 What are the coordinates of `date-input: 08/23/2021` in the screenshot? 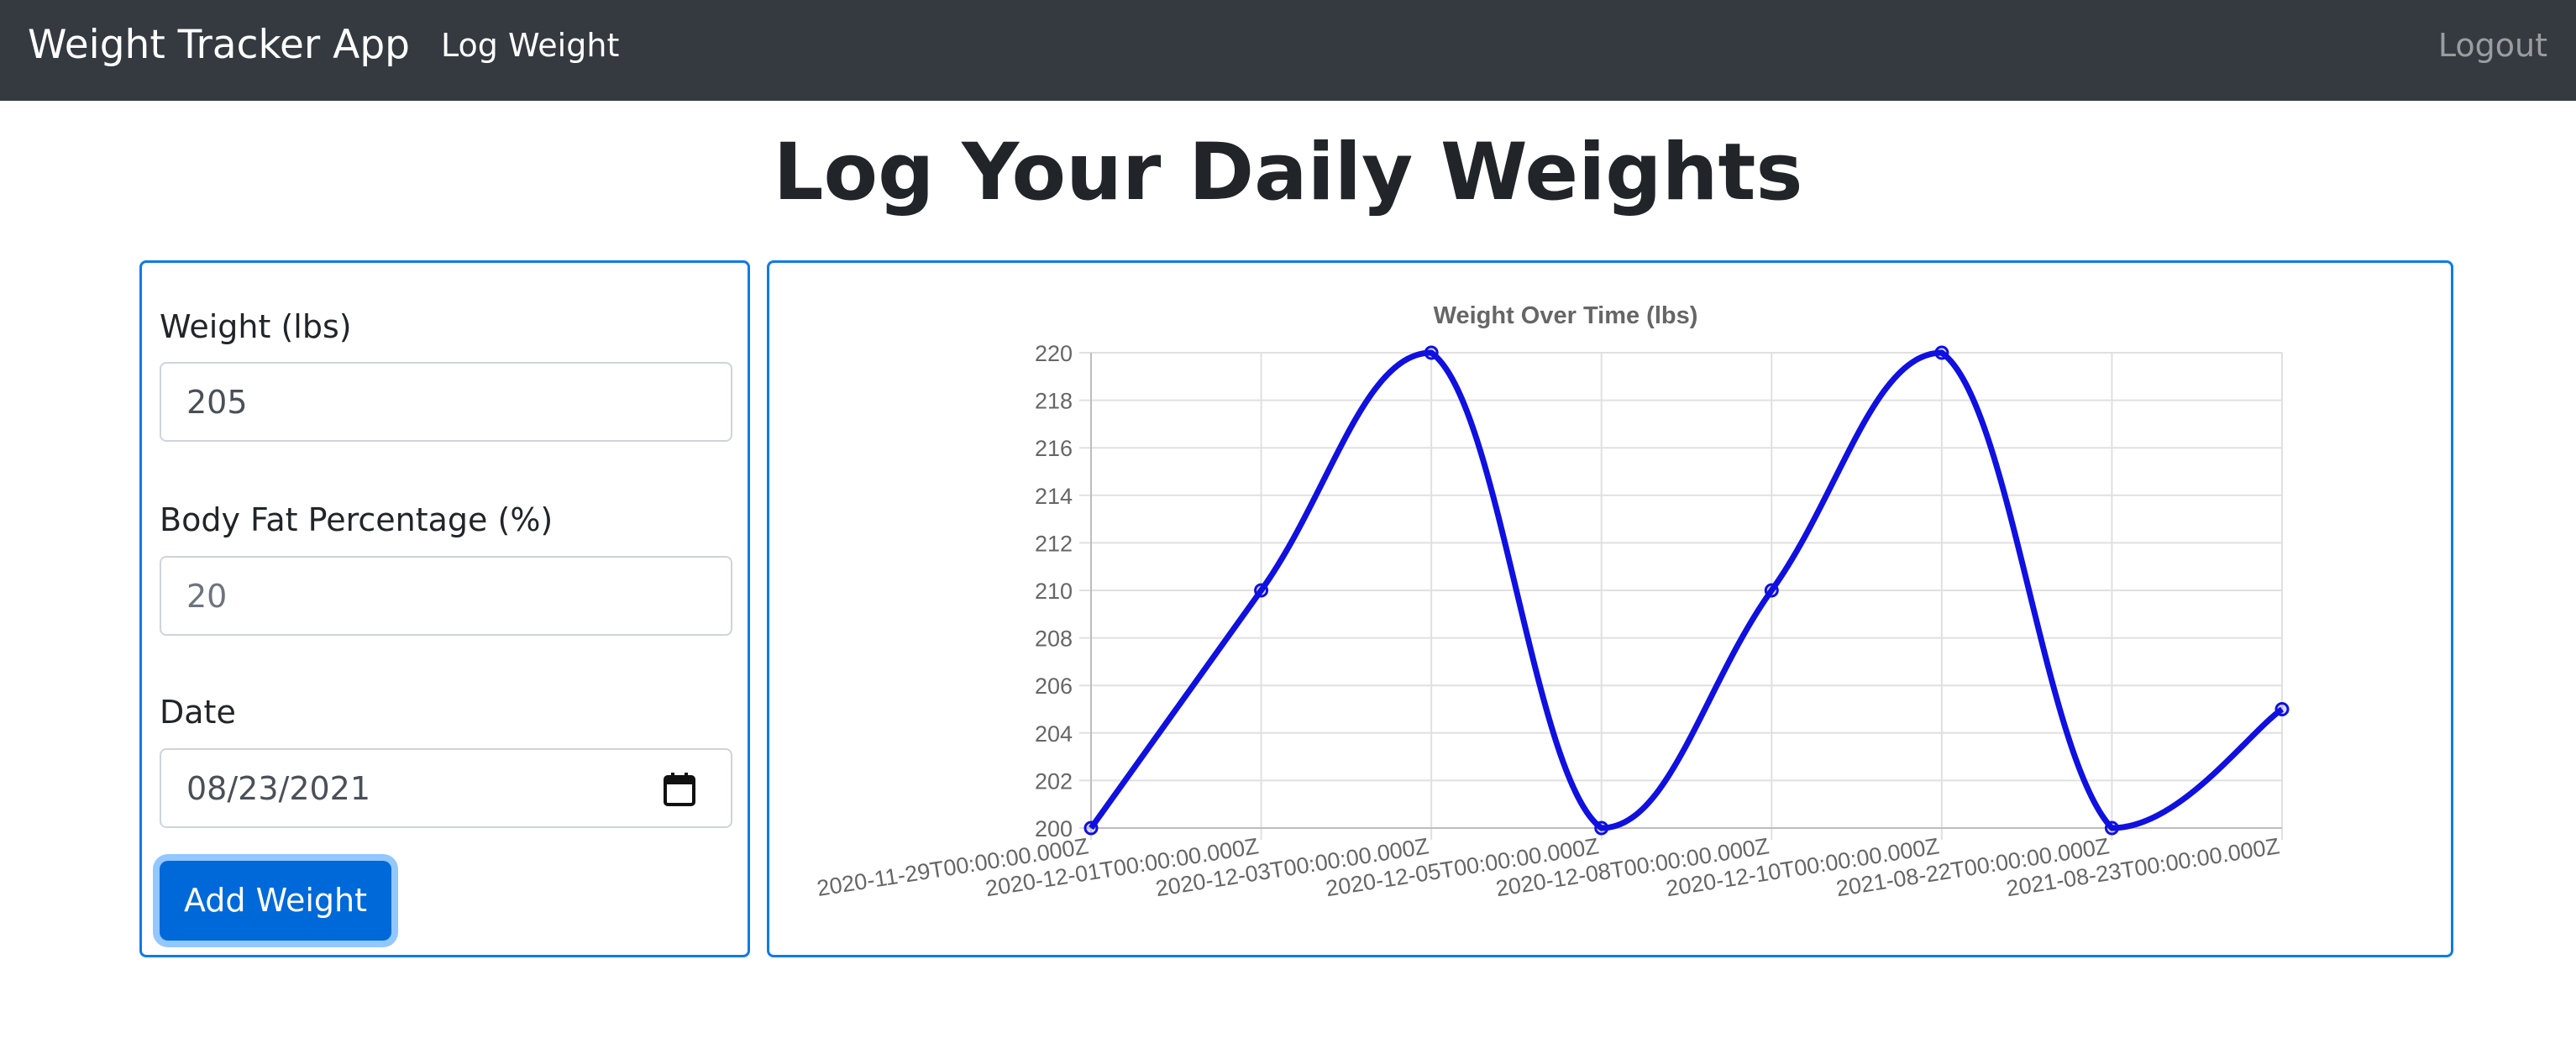 It's located at (446, 788).